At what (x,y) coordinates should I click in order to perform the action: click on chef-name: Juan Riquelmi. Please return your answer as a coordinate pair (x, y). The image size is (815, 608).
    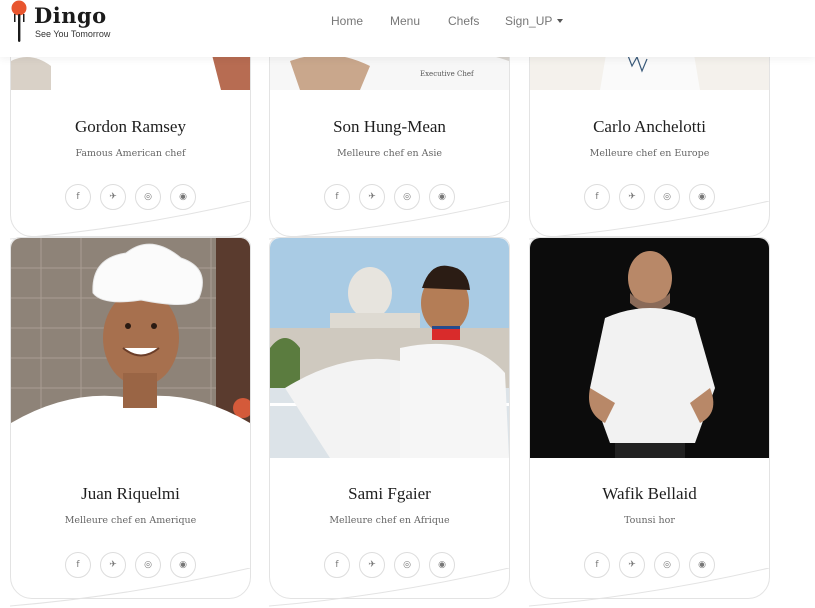
    Looking at the image, I should click on (130, 493).